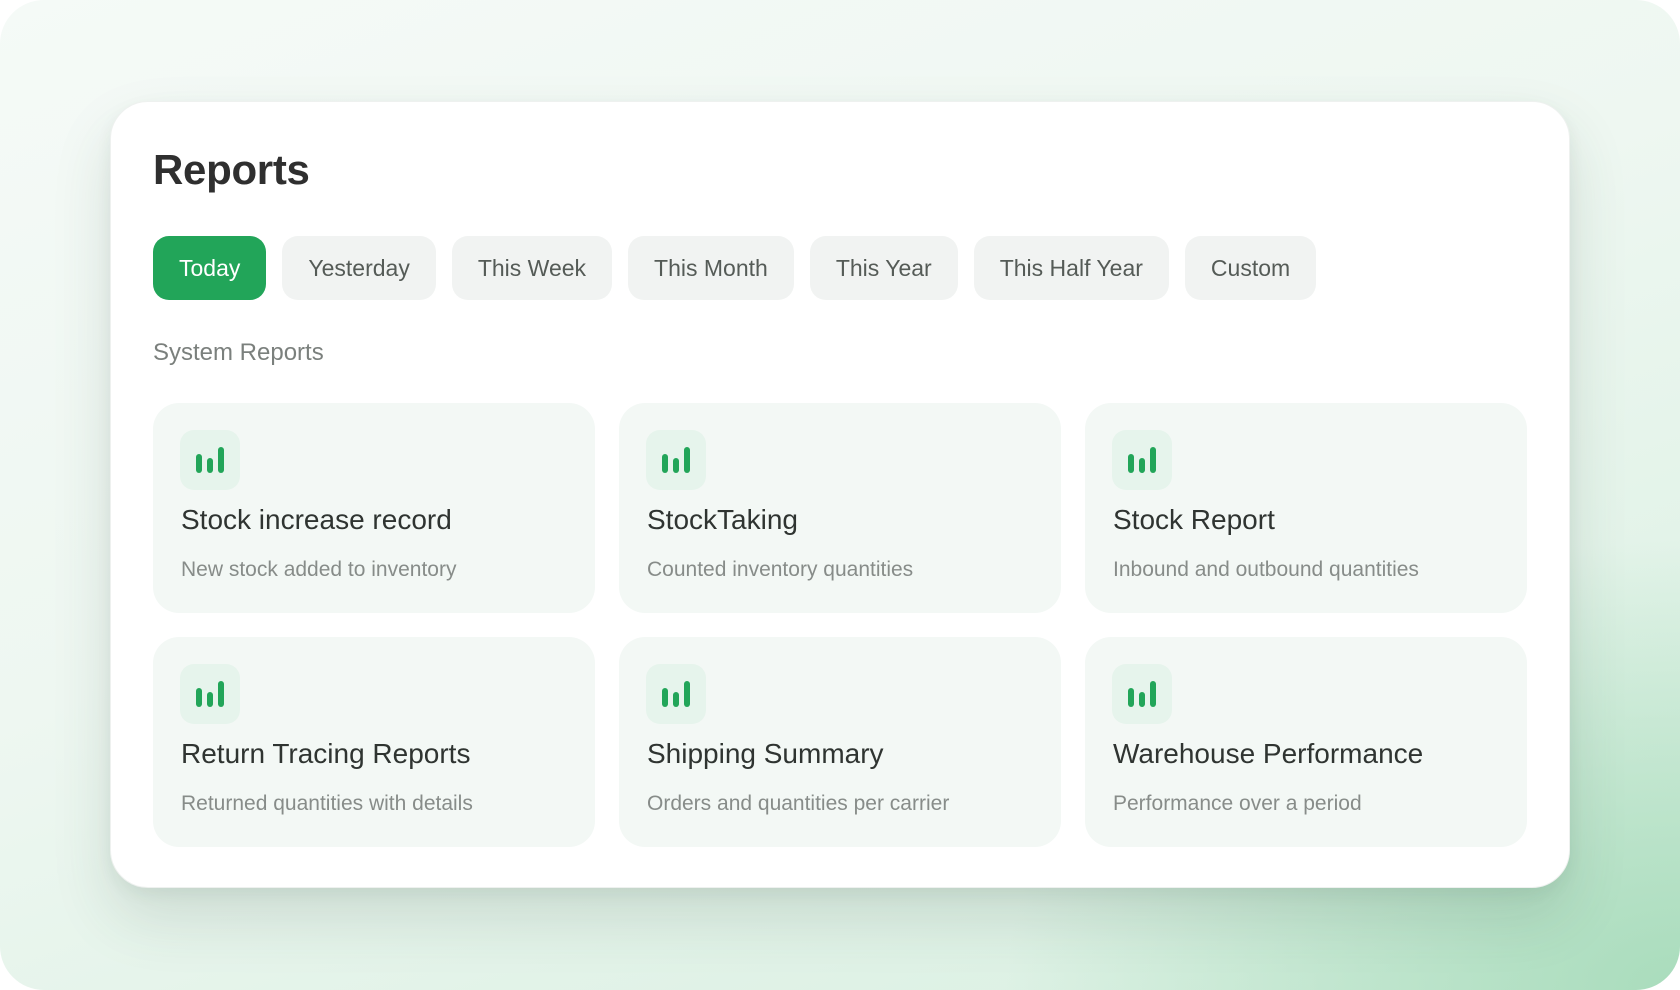 Image resolution: width=1680 pixels, height=990 pixels. What do you see at coordinates (319, 569) in the screenshot?
I see `report-card-description: New stock added to inventory` at bounding box center [319, 569].